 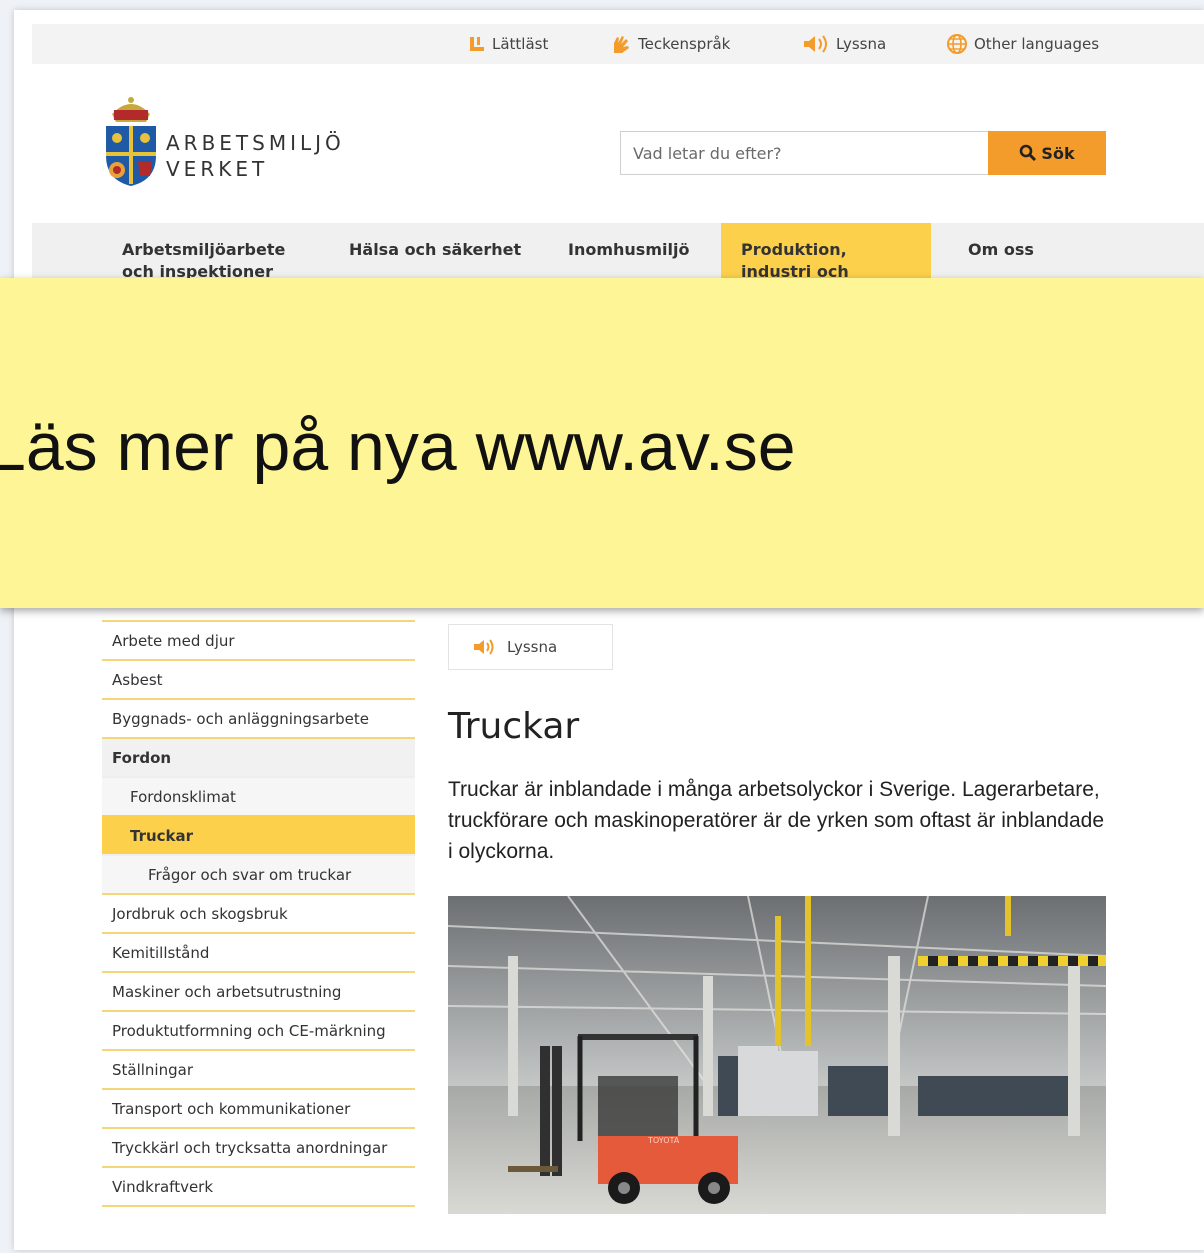 I want to click on easy-read-icon, so click(x=477, y=44).